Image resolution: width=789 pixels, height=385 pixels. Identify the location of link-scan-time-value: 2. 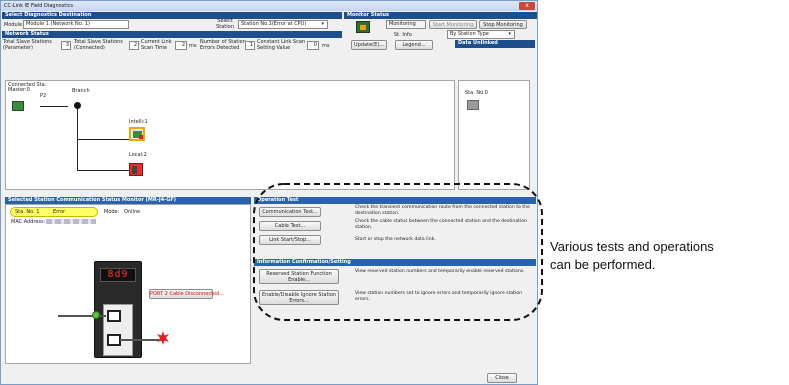
(181, 45).